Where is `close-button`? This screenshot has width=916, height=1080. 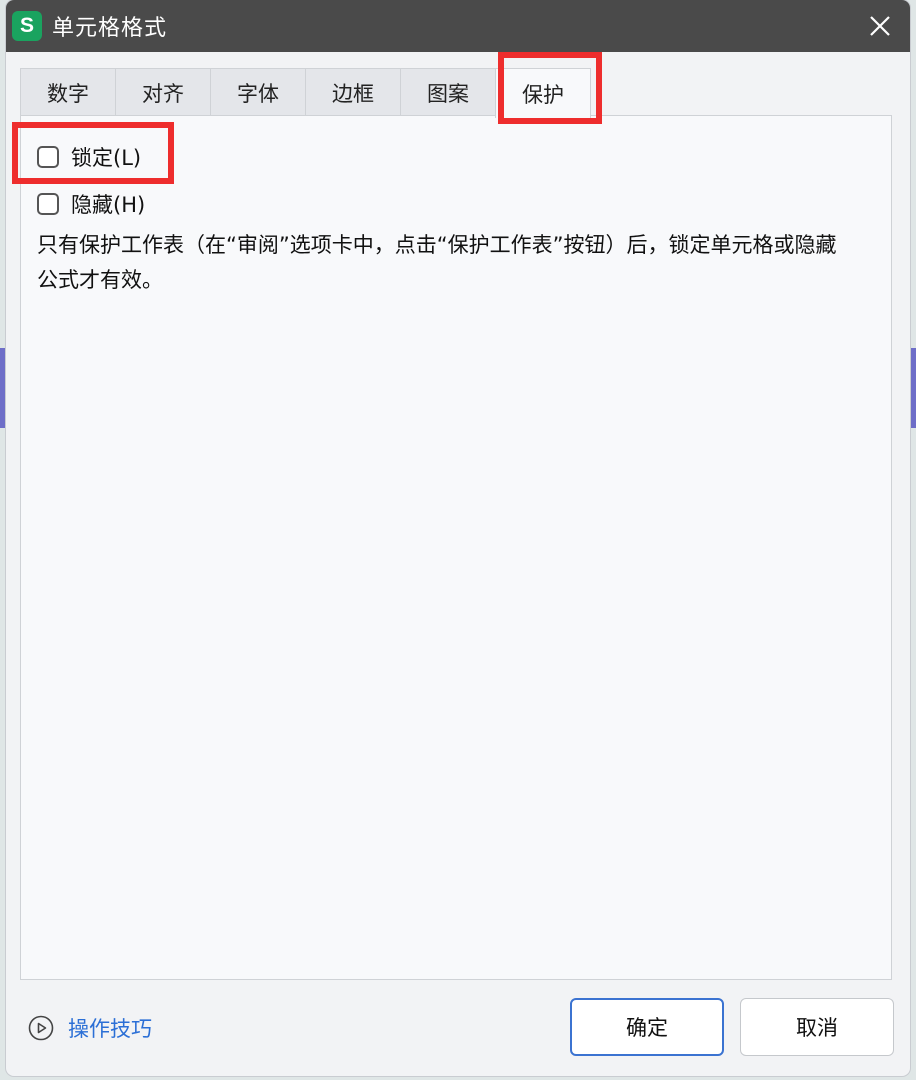 close-button is located at coordinates (880, 26).